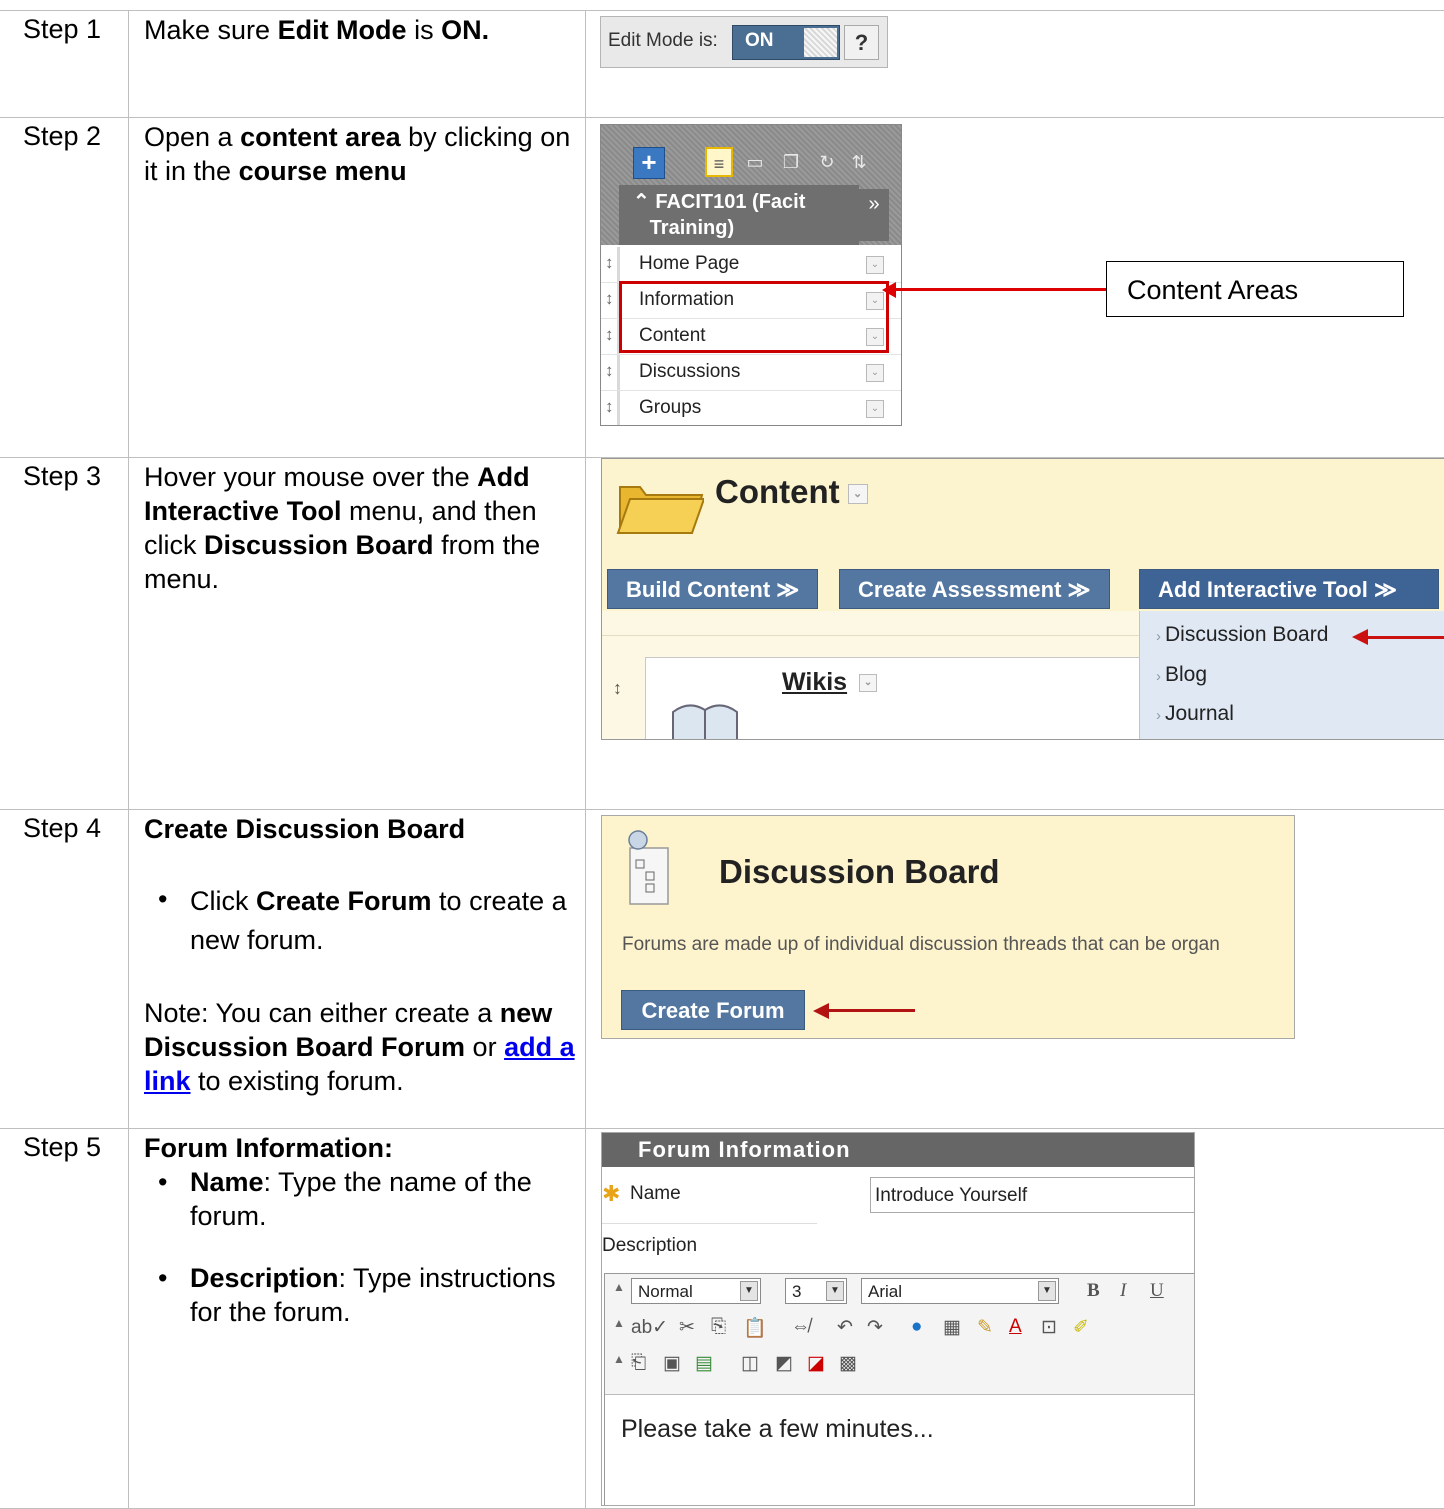 This screenshot has width=1444, height=1509. Describe the element at coordinates (704, 1363) in the screenshot. I see `attach-file-icon: ▤` at that location.